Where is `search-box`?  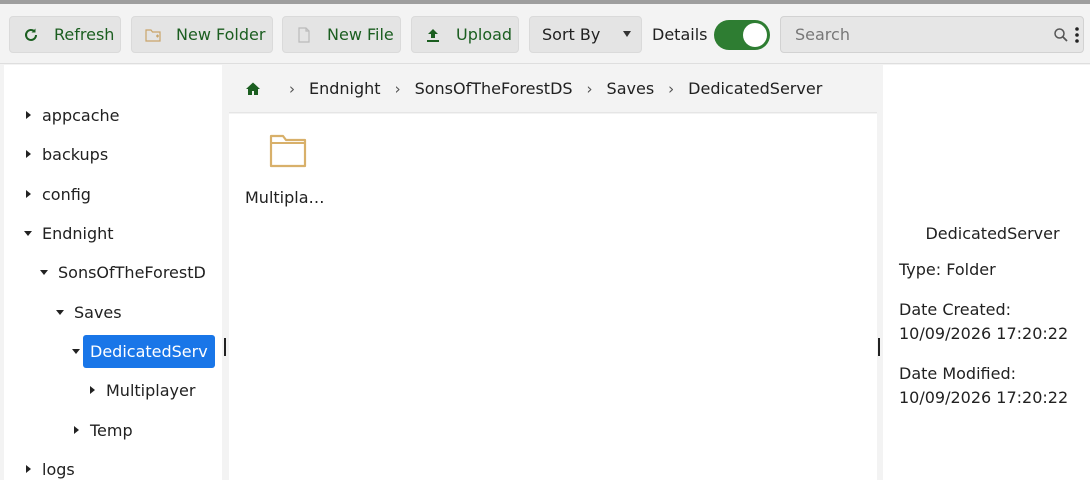
search-box is located at coordinates (932, 34).